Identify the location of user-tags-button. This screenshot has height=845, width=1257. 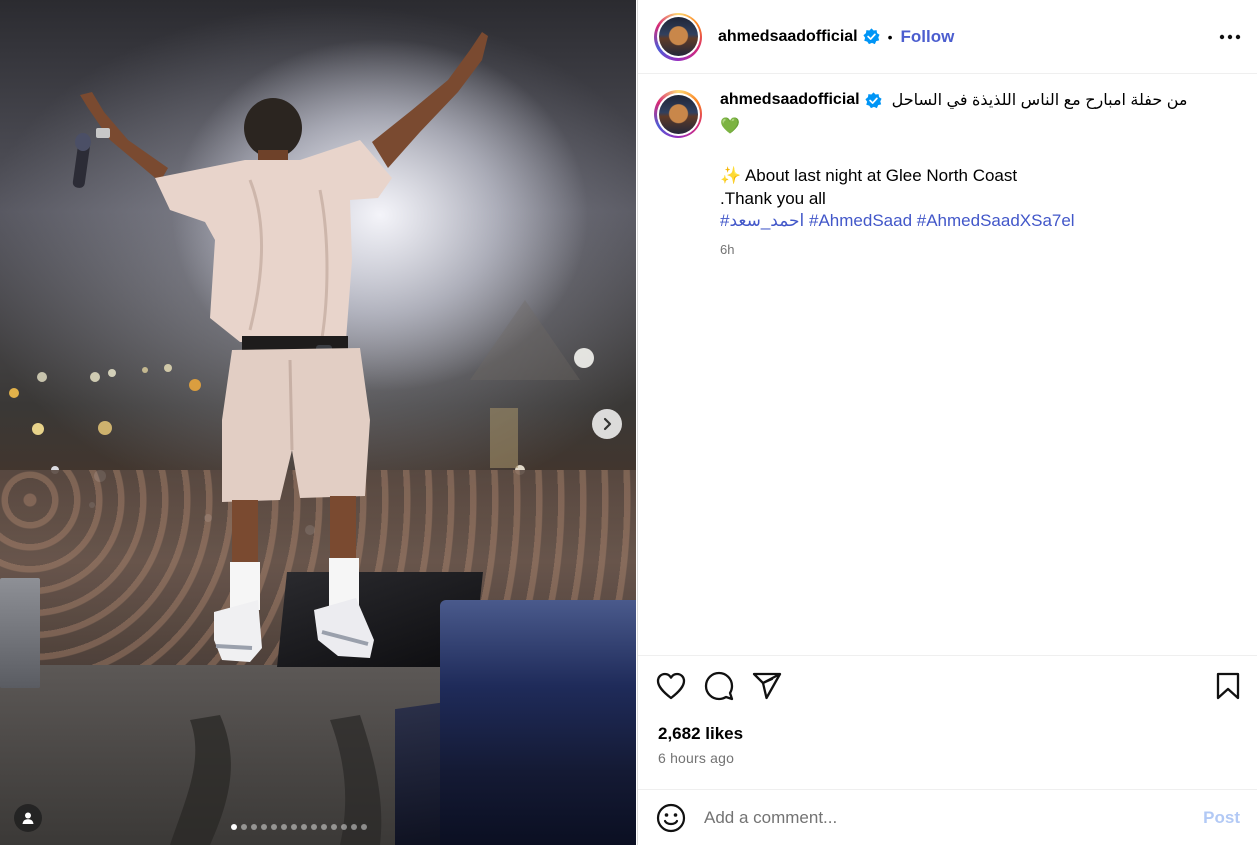
(28, 818).